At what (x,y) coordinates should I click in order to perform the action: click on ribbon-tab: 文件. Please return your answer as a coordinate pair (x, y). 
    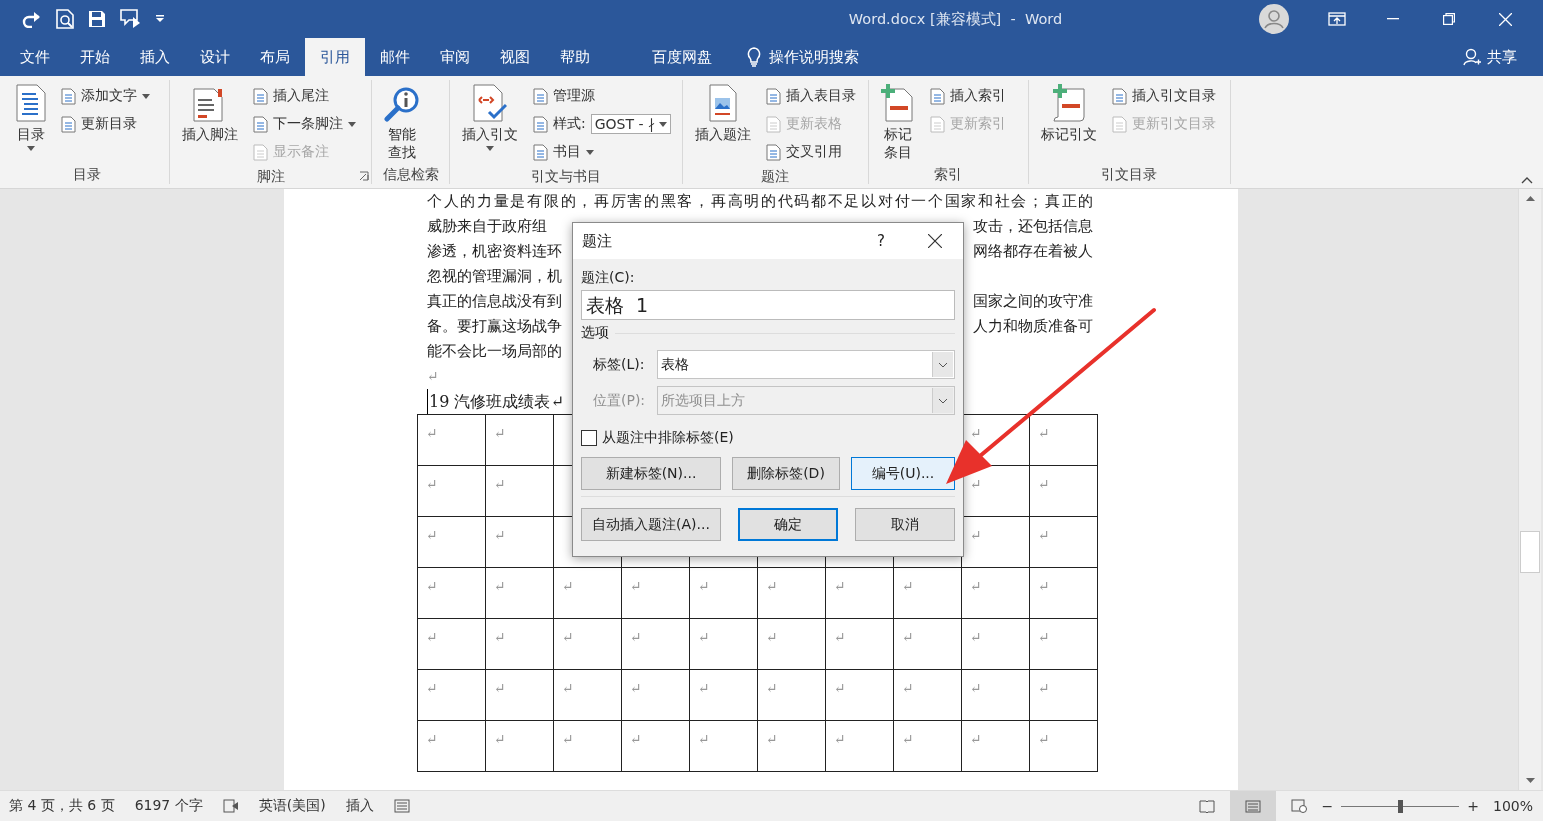
    Looking at the image, I should click on (35, 57).